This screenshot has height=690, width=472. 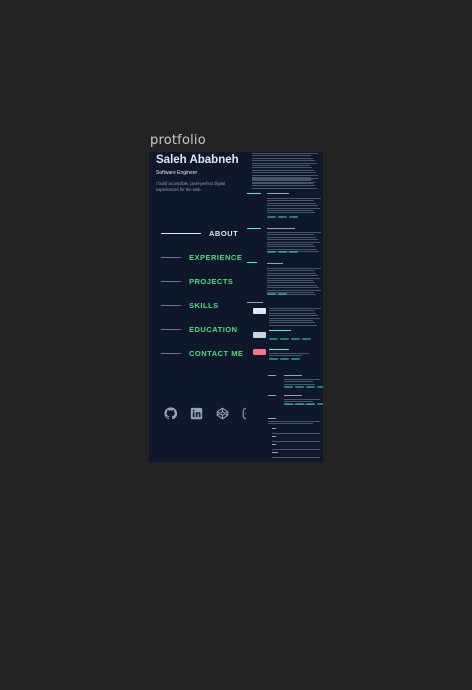 I want to click on nav-item-contact: CONTACT ME, so click(x=202, y=353).